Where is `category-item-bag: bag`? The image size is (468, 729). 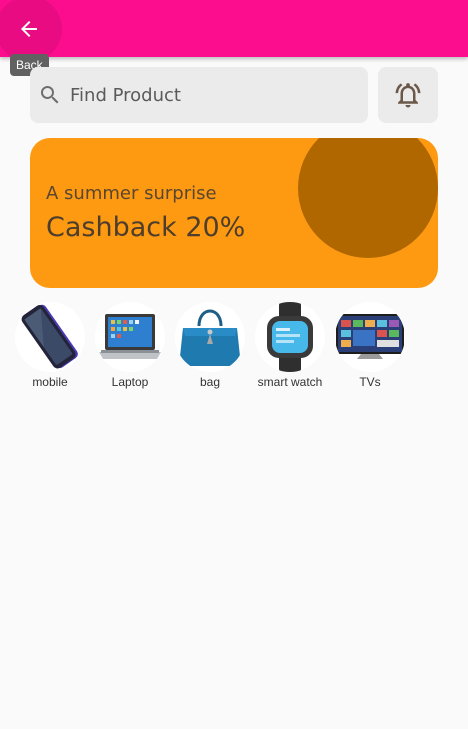 category-item-bag: bag is located at coordinates (215, 349).